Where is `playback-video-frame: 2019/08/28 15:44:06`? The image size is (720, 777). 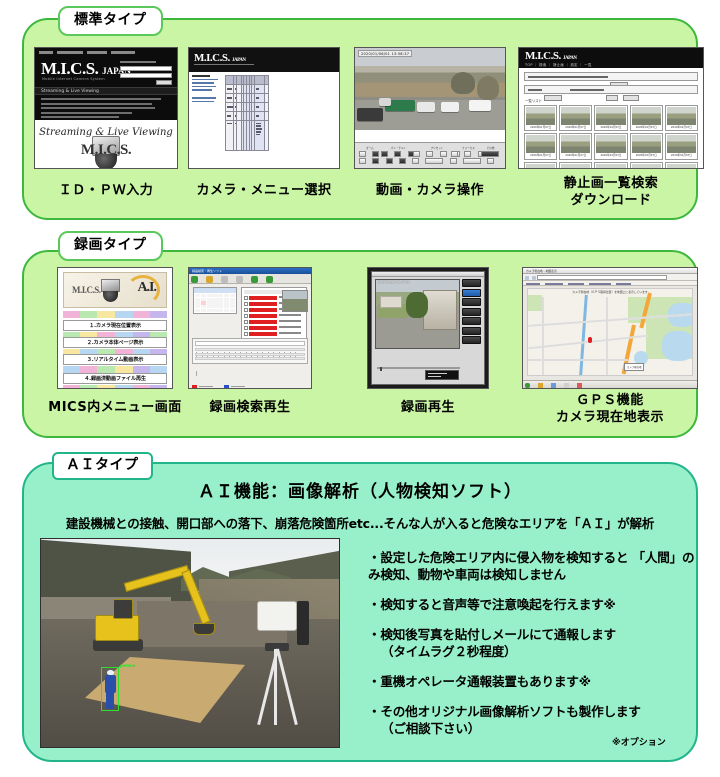
playback-video-frame: 2019/08/28 15:44:06 is located at coordinates (417, 314).